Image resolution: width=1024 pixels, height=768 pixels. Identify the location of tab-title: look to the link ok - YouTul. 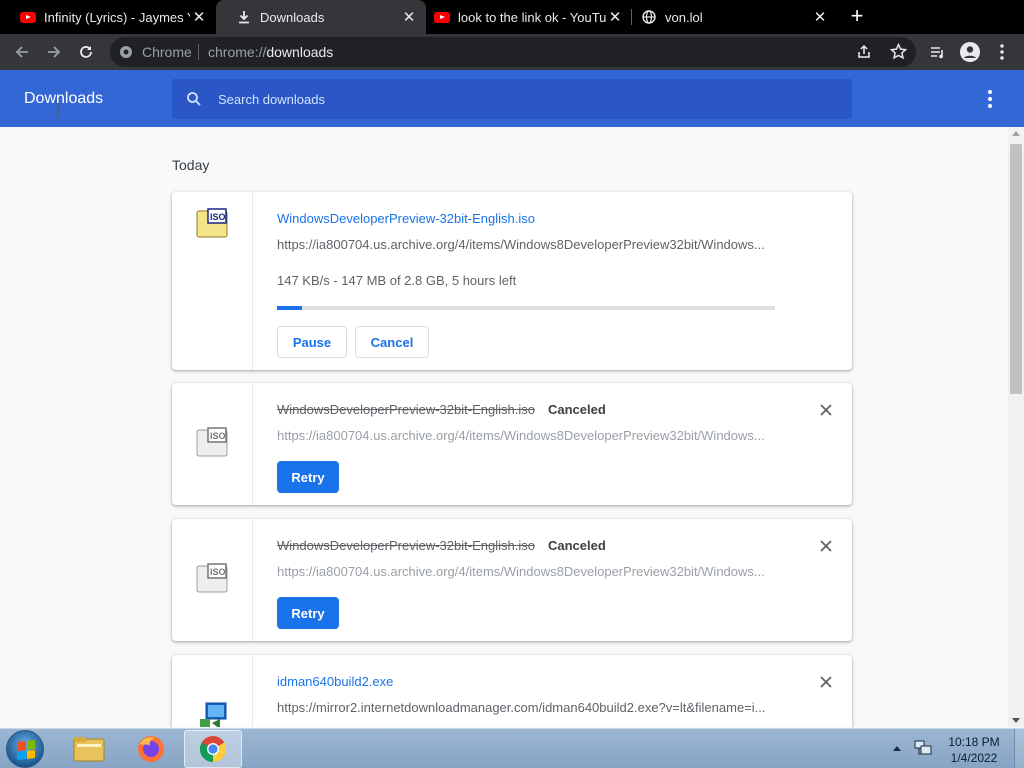
(532, 17).